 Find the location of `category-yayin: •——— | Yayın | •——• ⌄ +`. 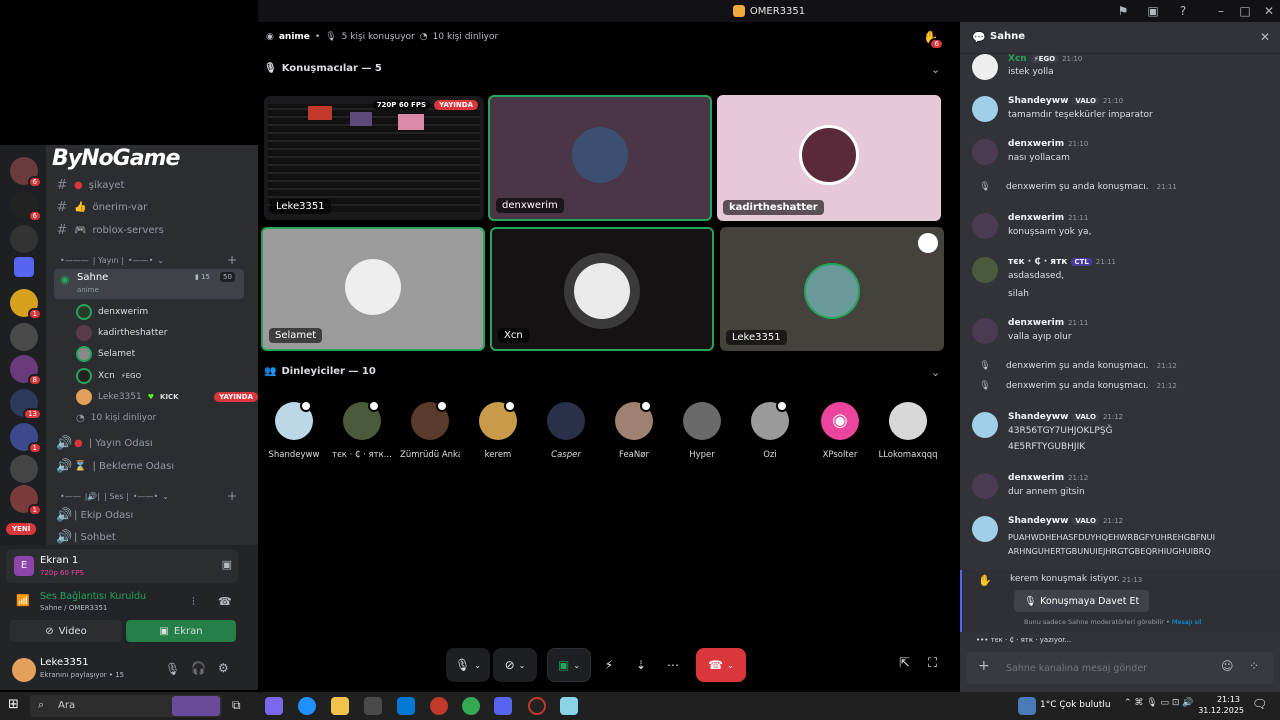

category-yayin: •——— | Yayın | •——• ⌄ + is located at coordinates (152, 260).